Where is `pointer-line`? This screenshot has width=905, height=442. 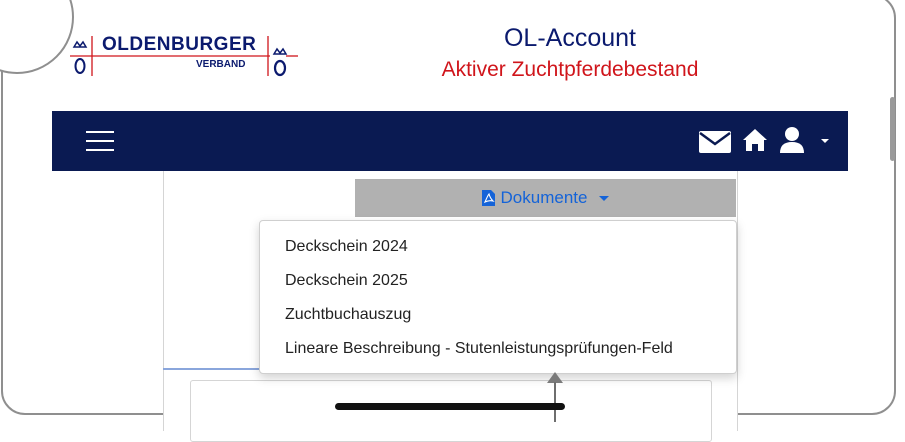 pointer-line is located at coordinates (555, 402).